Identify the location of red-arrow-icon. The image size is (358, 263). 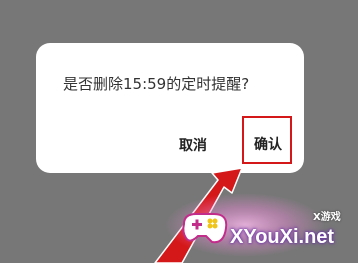
(198, 215).